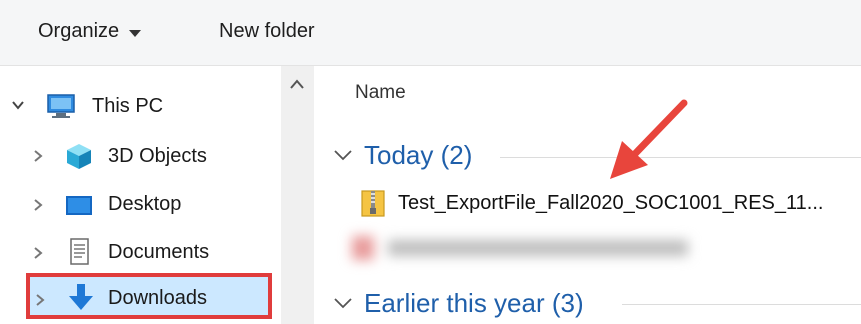  Describe the element at coordinates (145, 204) in the screenshot. I see `nav-item-label: Desktop` at that location.